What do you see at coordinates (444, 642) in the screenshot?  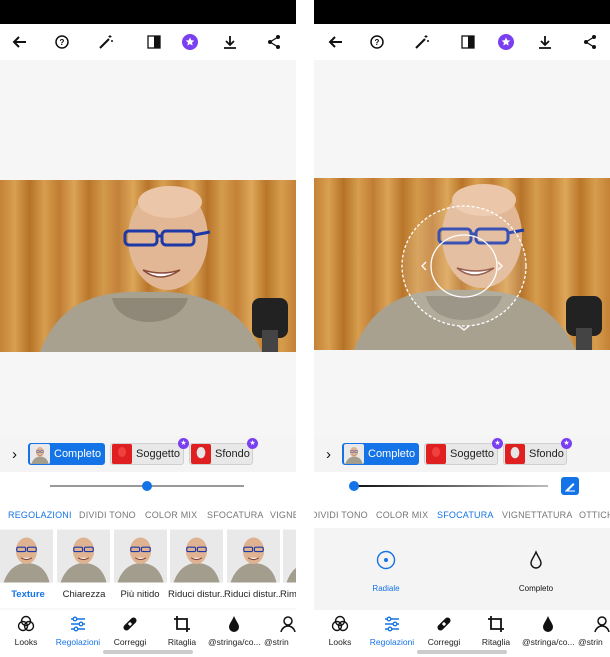 I see `nav-label: Correggi` at bounding box center [444, 642].